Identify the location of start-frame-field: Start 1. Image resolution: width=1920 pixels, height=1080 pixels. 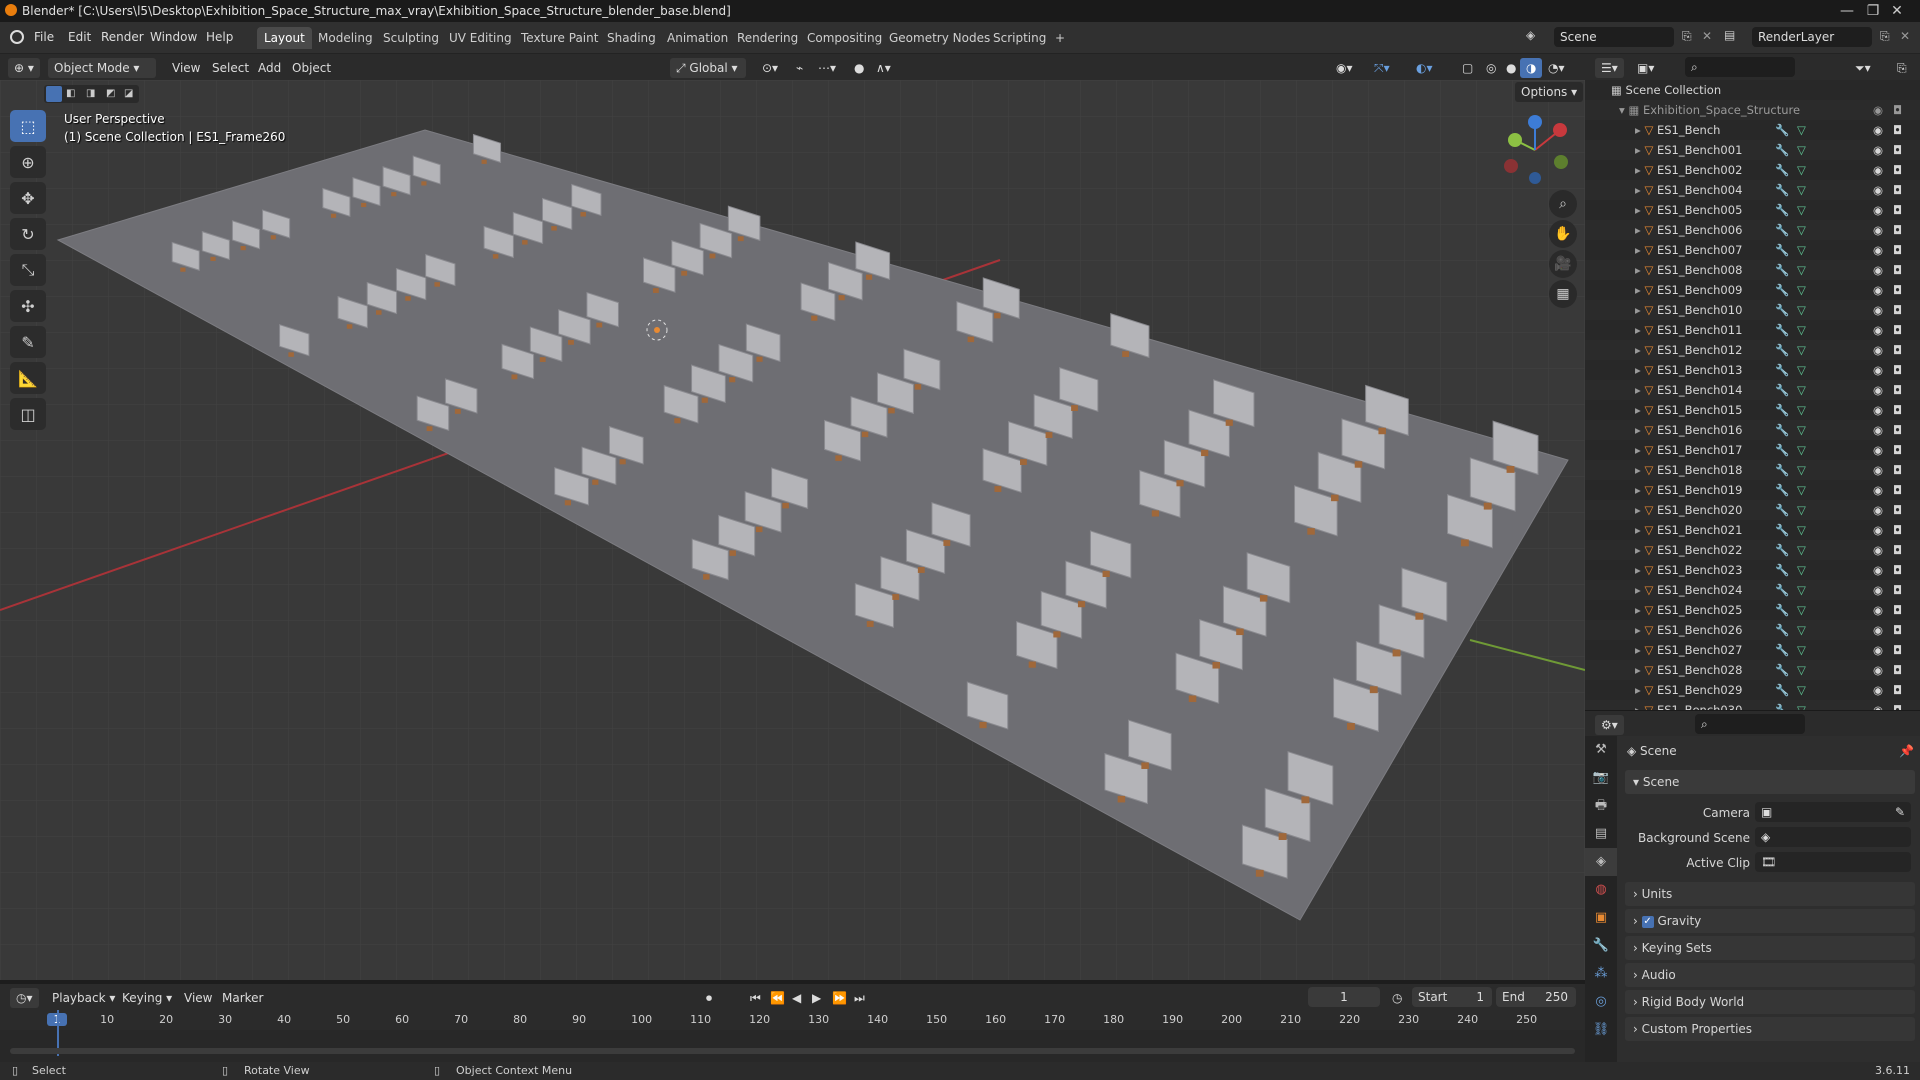
(1452, 997).